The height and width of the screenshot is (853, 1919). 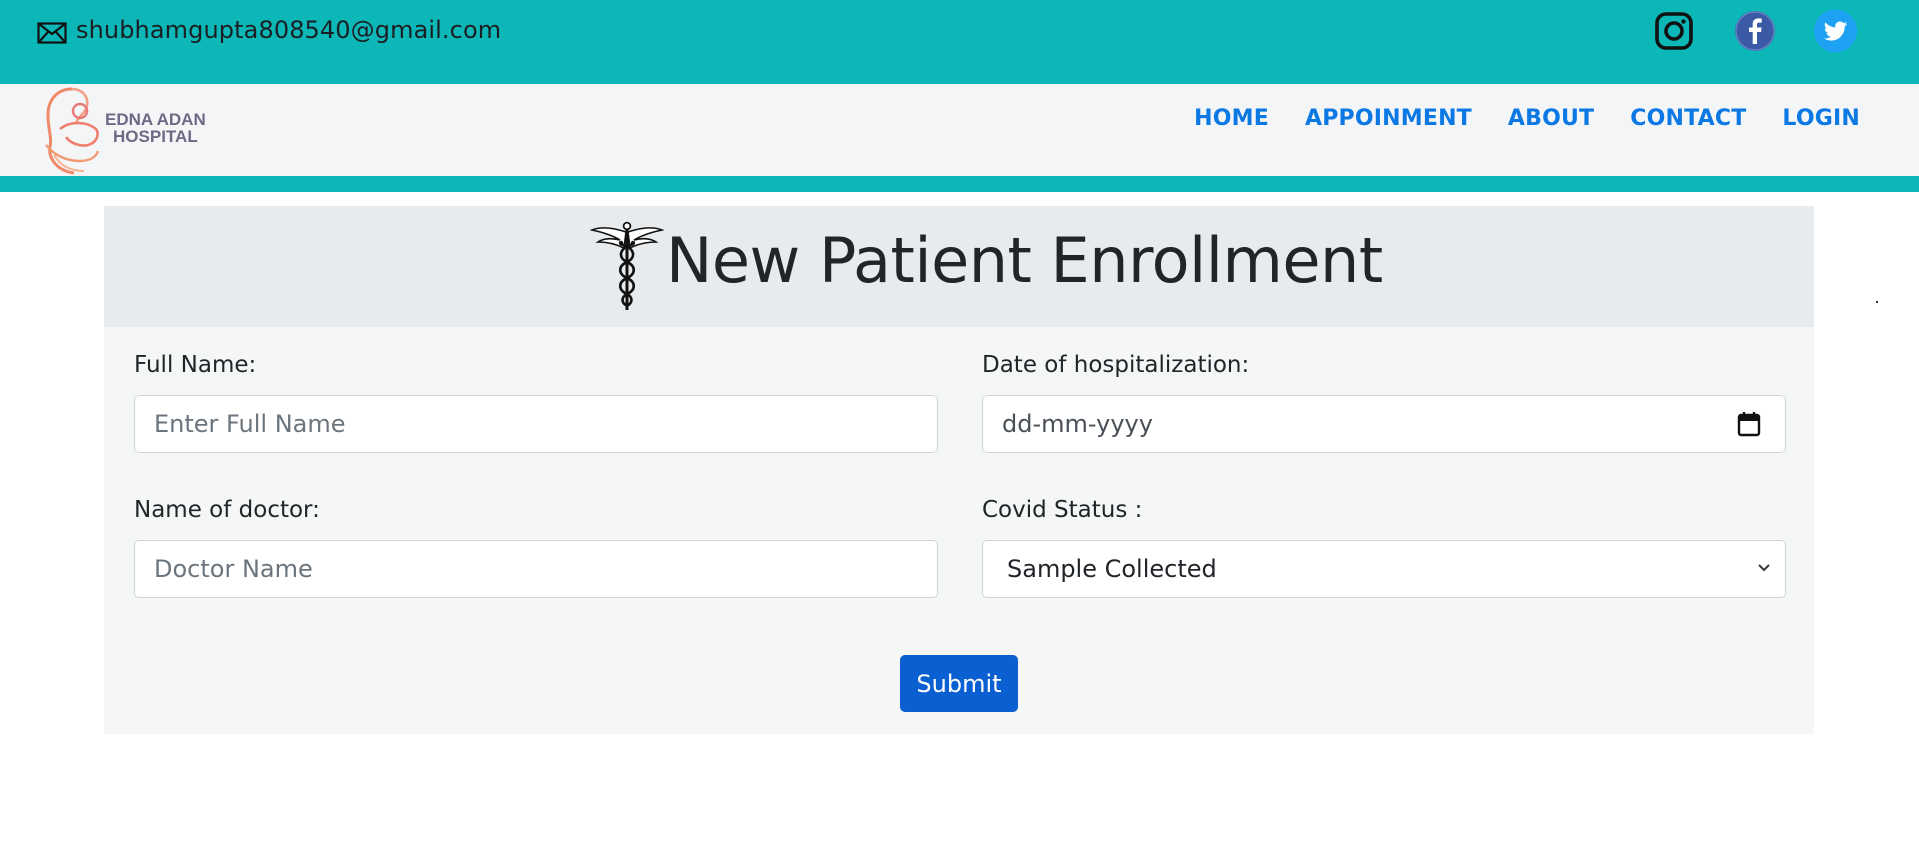 I want to click on facebook-icon, so click(x=1754, y=30).